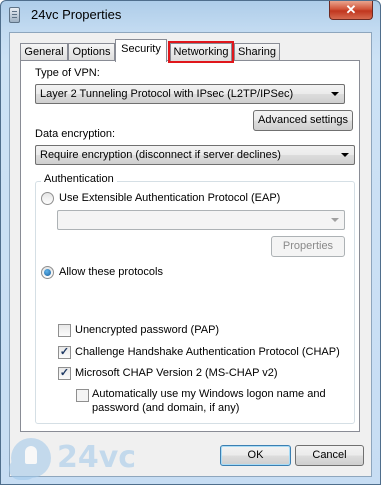 This screenshot has height=485, width=381. Describe the element at coordinates (141, 50) in the screenshot. I see `tab-security: Security` at that location.